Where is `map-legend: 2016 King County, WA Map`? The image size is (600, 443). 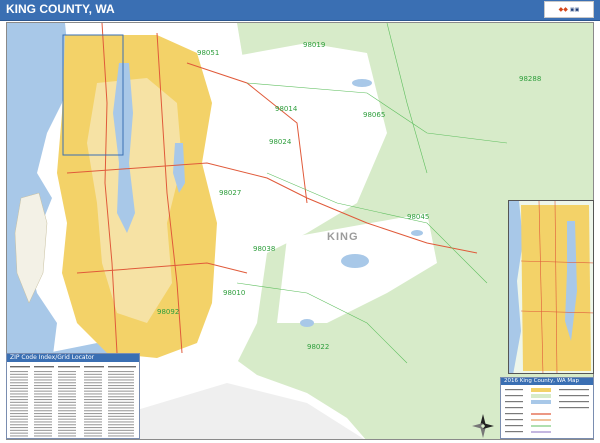
map-legend: 2016 King County, WA Map is located at coordinates (547, 408).